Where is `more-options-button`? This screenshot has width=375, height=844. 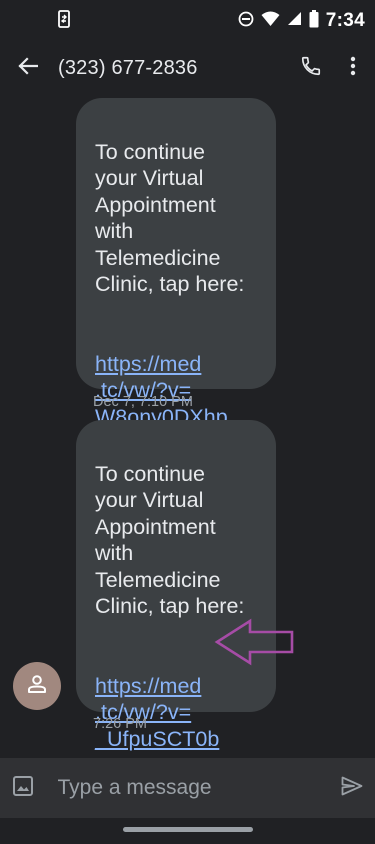
more-options-button is located at coordinates (353, 68).